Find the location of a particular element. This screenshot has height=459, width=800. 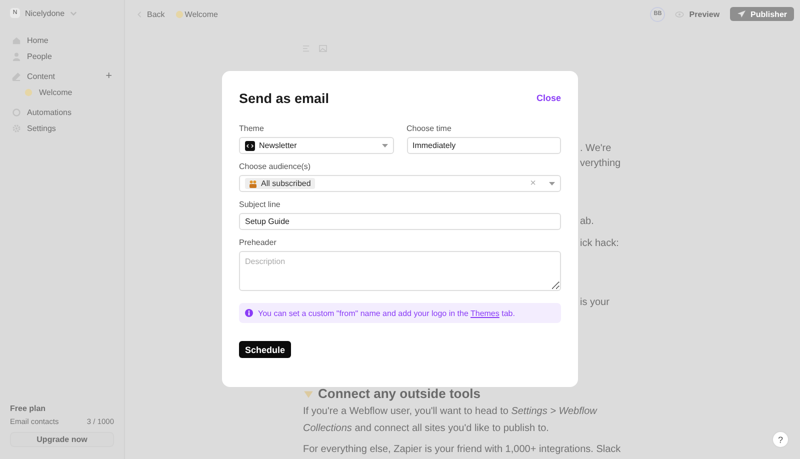

code-icon is located at coordinates (250, 145).